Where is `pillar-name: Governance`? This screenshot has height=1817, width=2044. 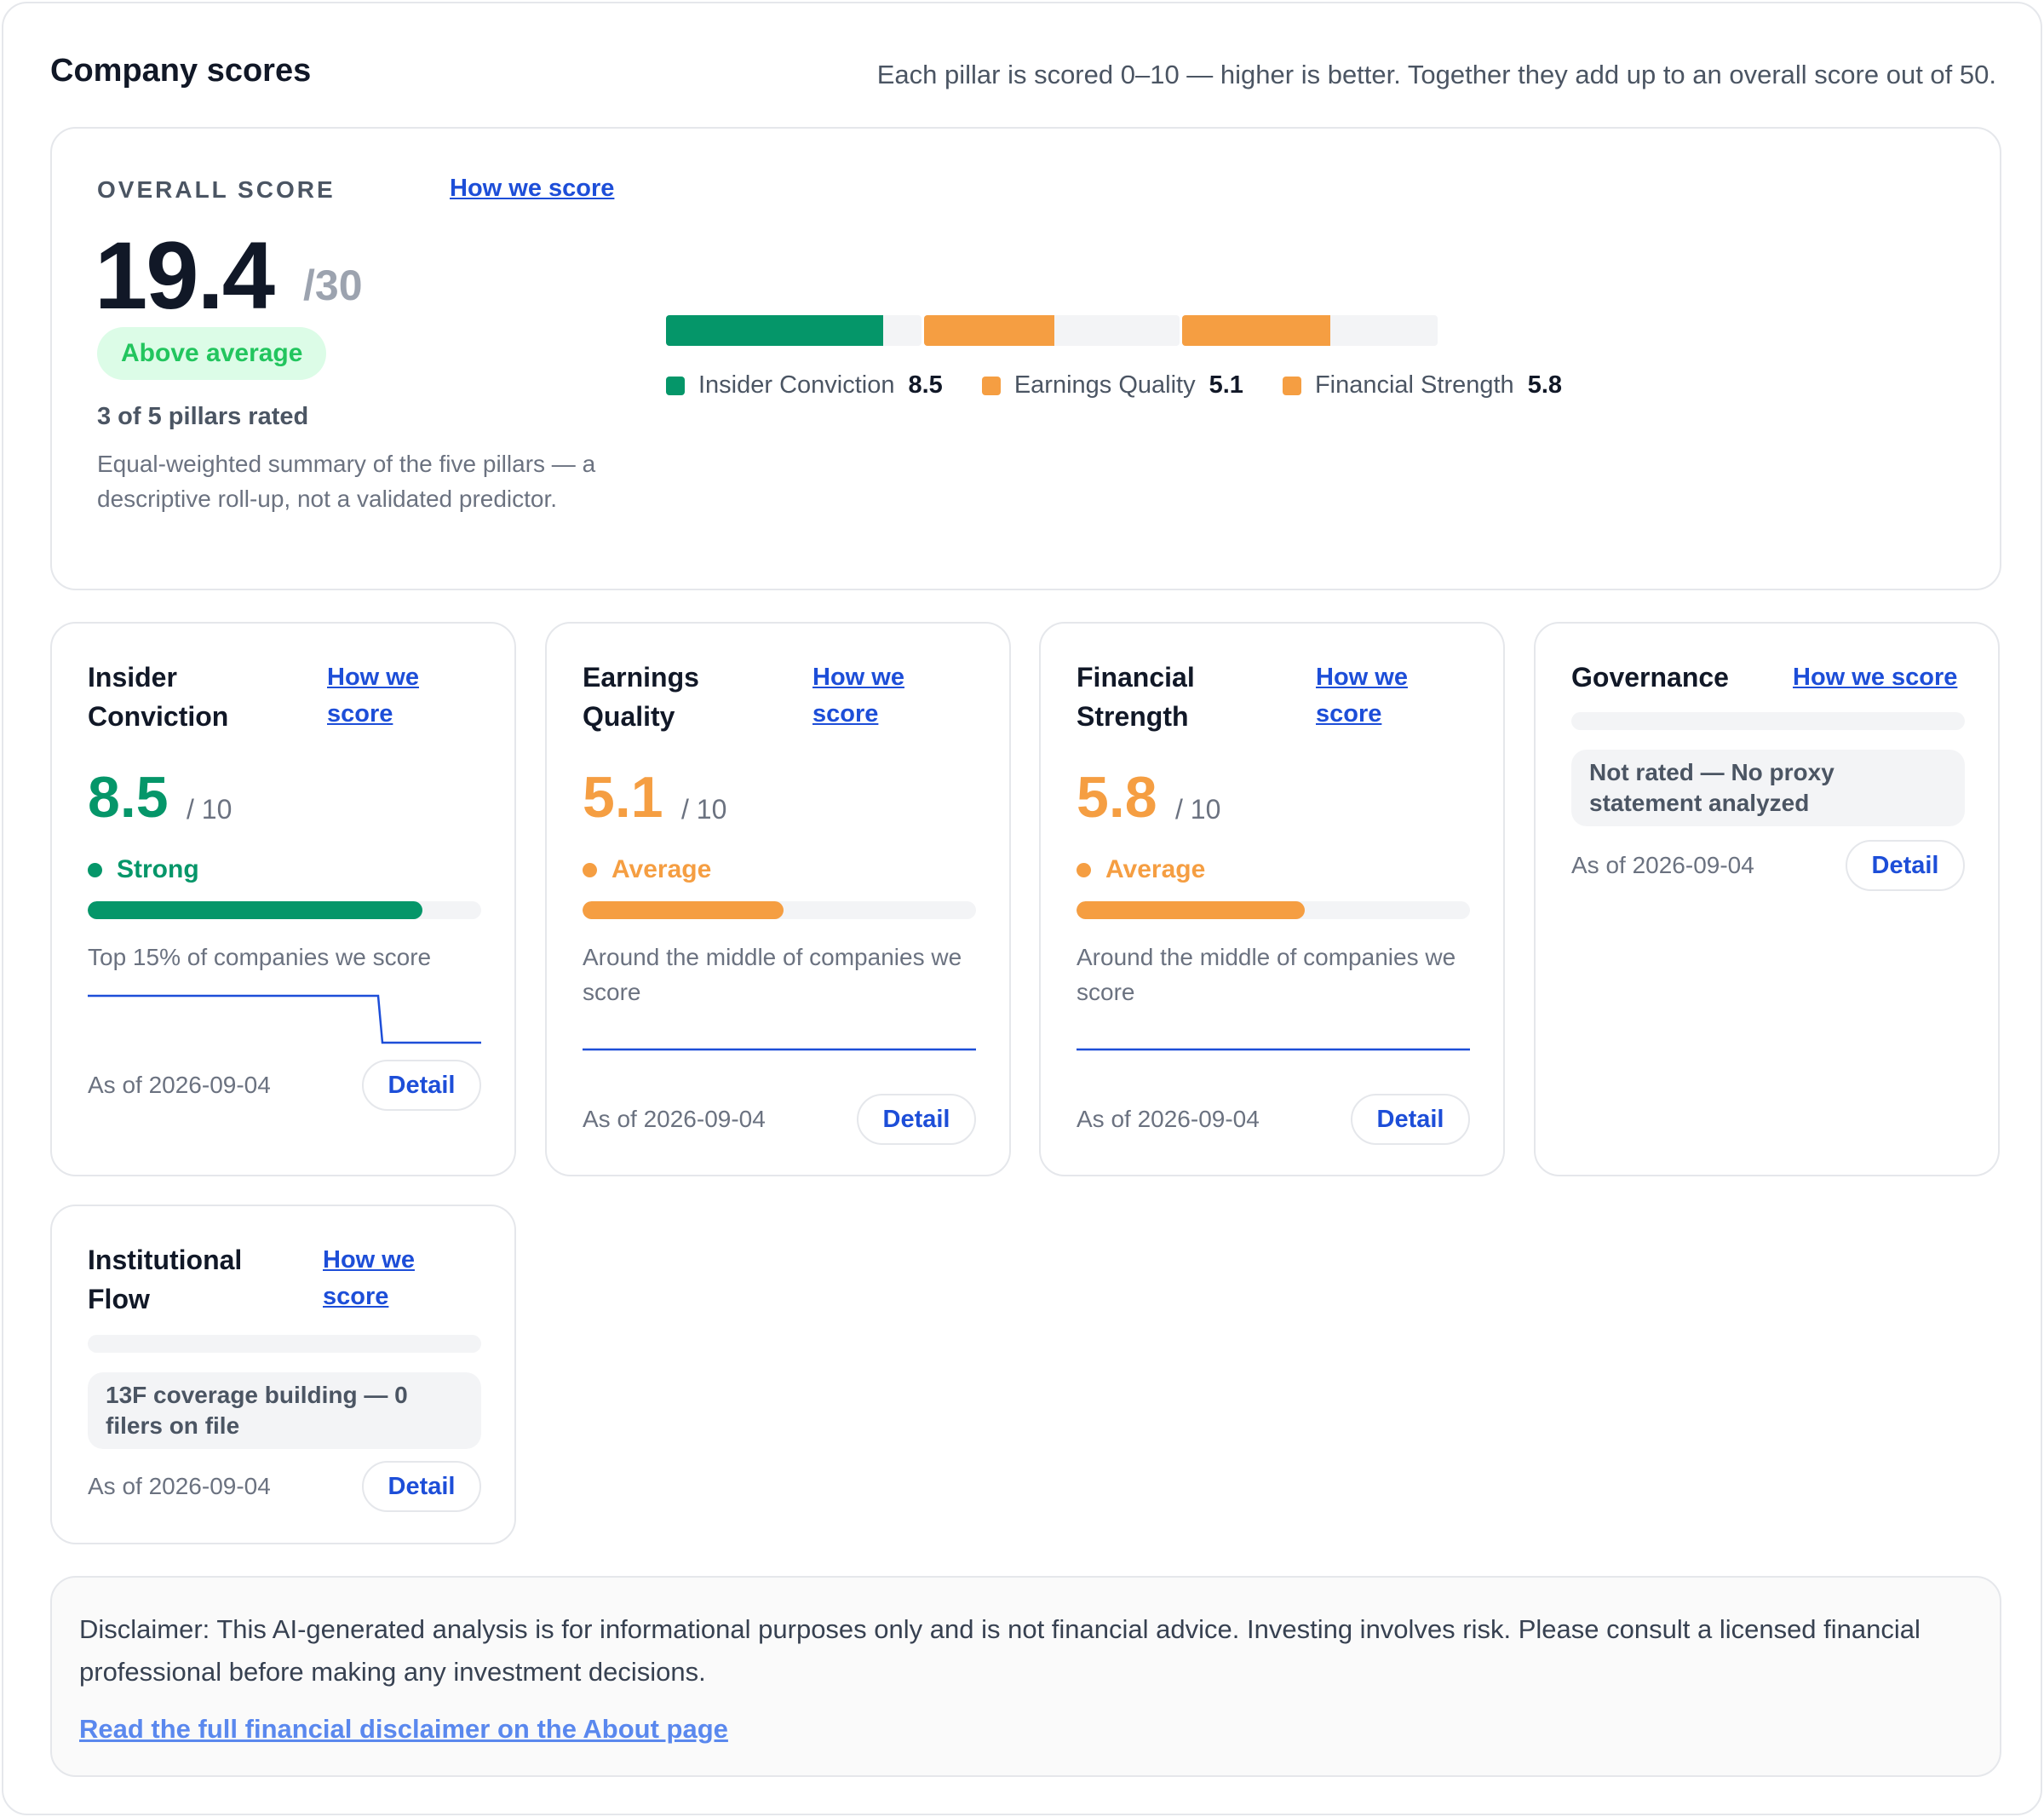
pillar-name: Governance is located at coordinates (1650, 678).